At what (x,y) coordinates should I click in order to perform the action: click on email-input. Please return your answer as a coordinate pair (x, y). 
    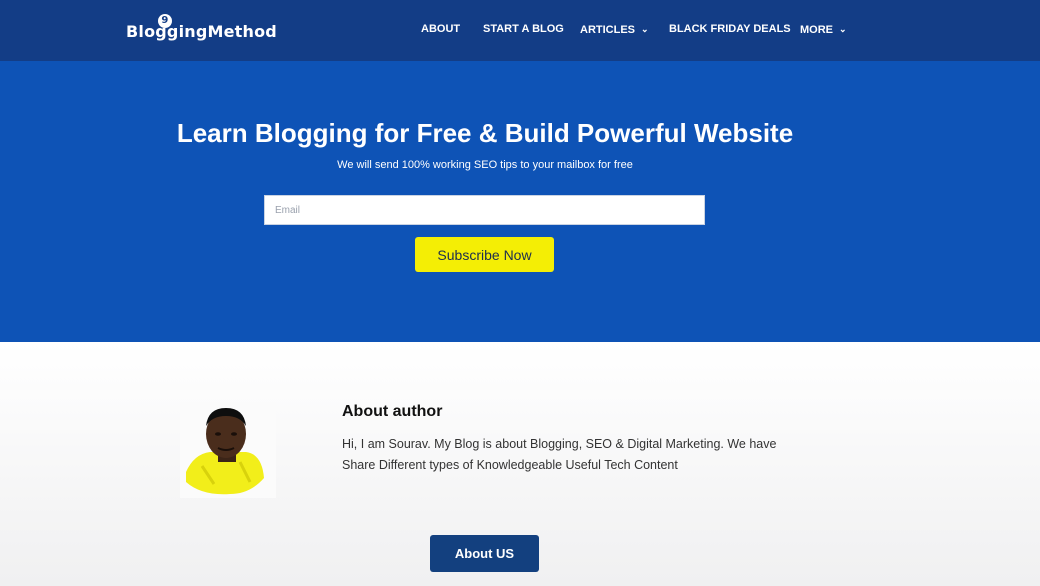
    Looking at the image, I should click on (484, 210).